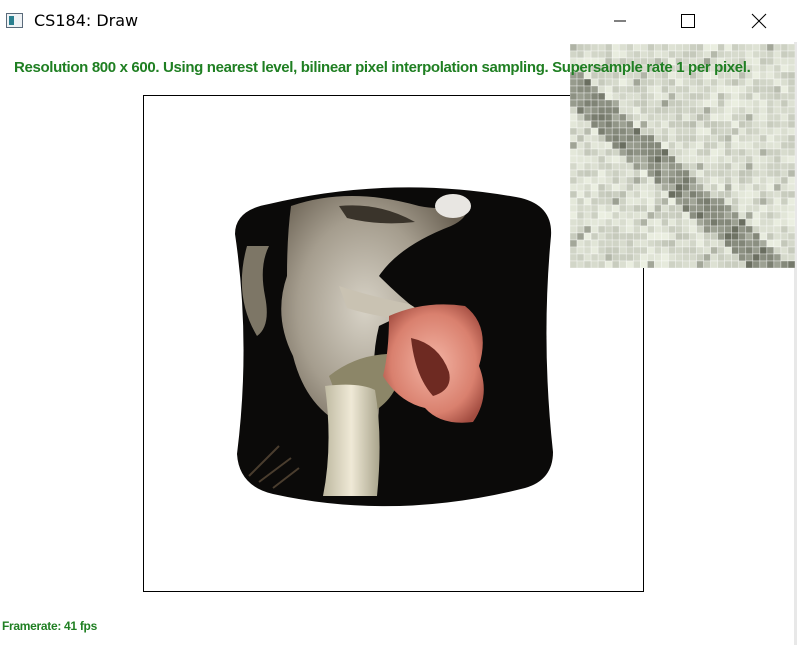 This screenshot has width=797, height=645. I want to click on maximize-button, so click(688, 21).